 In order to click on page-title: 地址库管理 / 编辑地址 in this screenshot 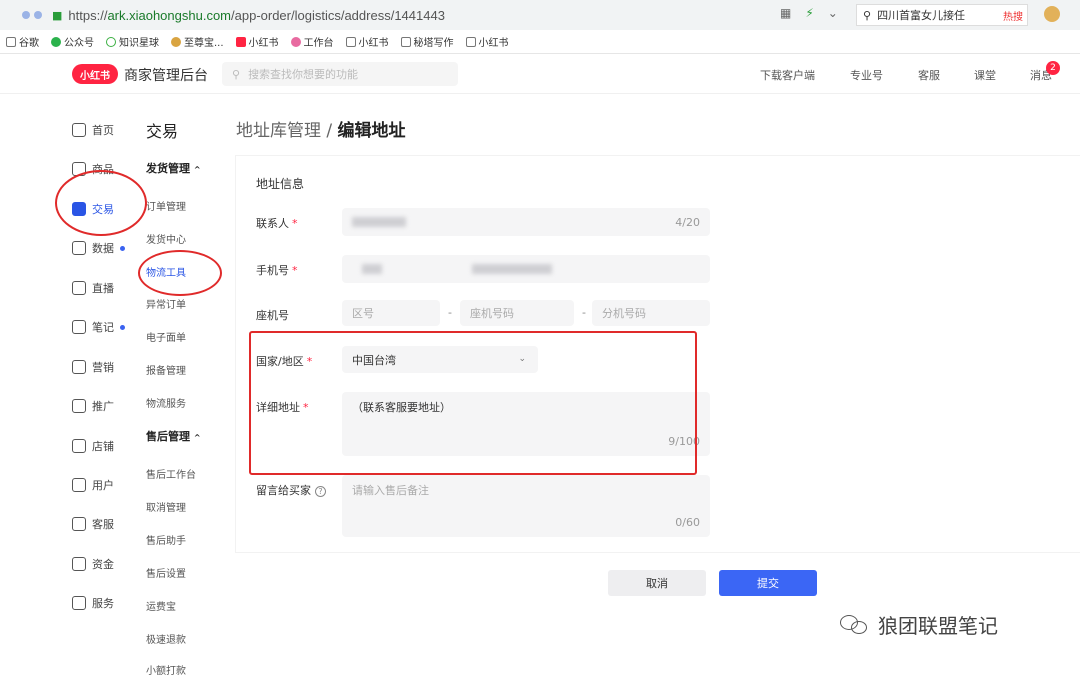, I will do `click(321, 131)`.